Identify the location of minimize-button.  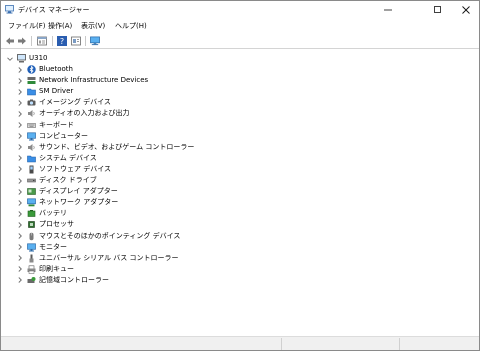
(388, 9).